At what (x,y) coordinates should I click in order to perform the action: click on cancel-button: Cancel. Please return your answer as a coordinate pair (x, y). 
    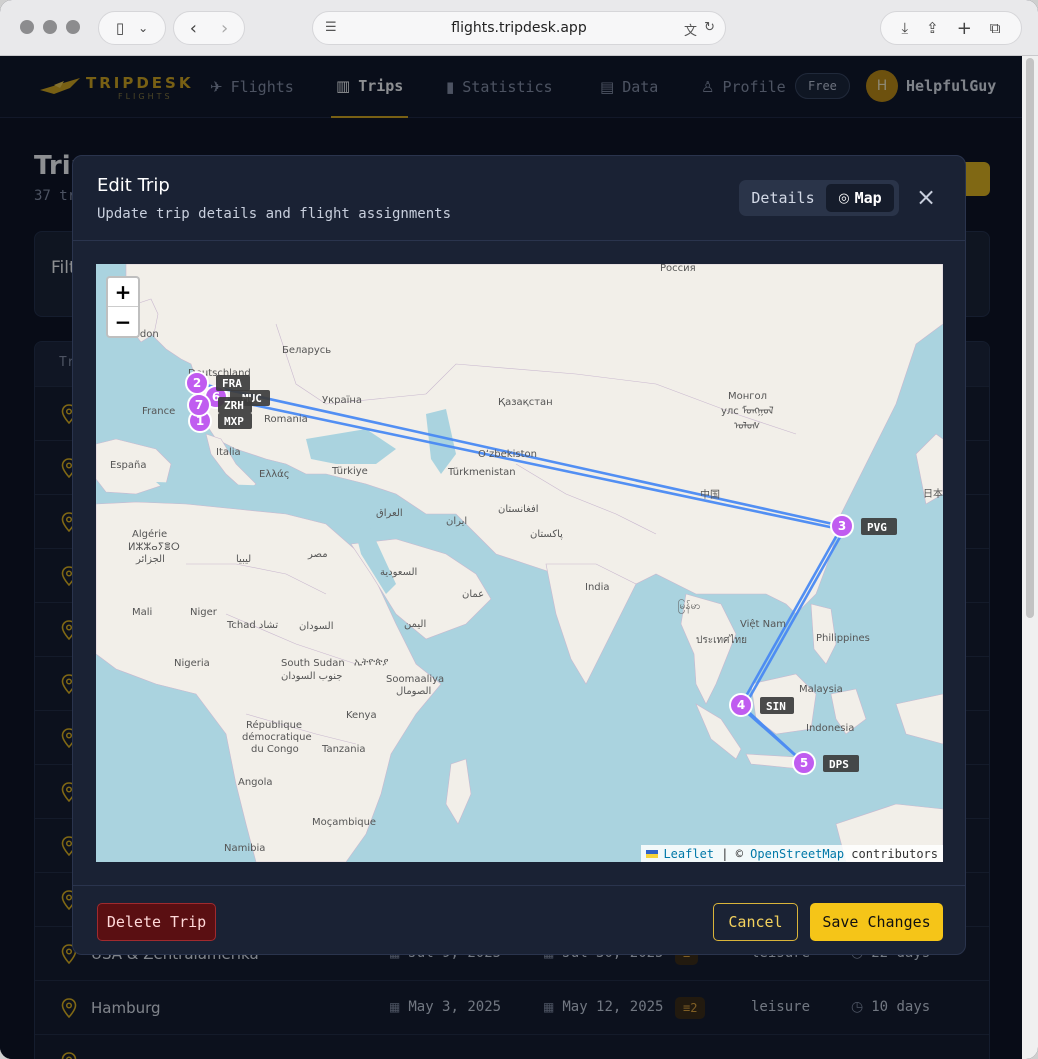
    Looking at the image, I should click on (755, 922).